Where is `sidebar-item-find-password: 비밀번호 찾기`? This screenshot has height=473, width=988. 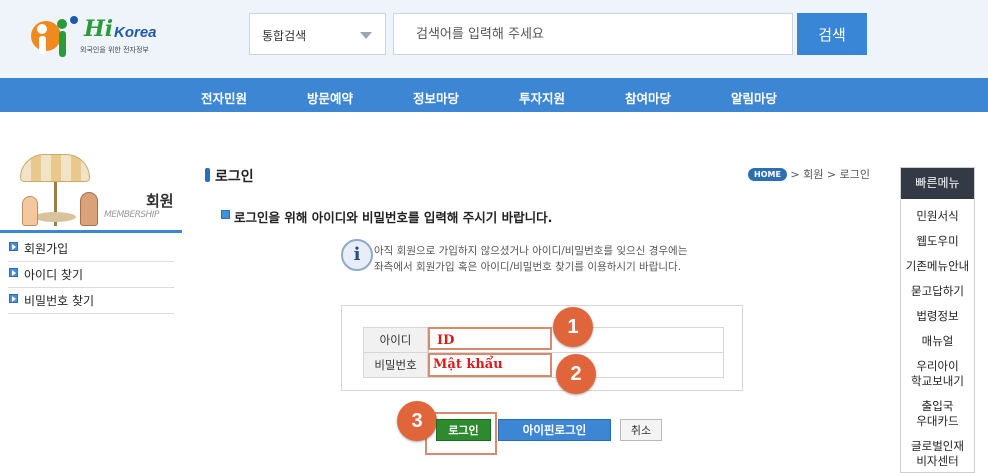
sidebar-item-find-password: 비밀번호 찾기 is located at coordinates (91, 301).